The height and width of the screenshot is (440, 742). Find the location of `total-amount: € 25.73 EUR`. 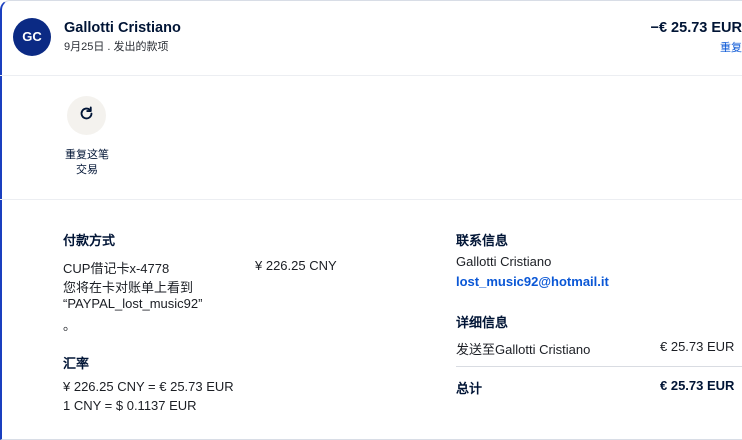

total-amount: € 25.73 EUR is located at coordinates (697, 385).